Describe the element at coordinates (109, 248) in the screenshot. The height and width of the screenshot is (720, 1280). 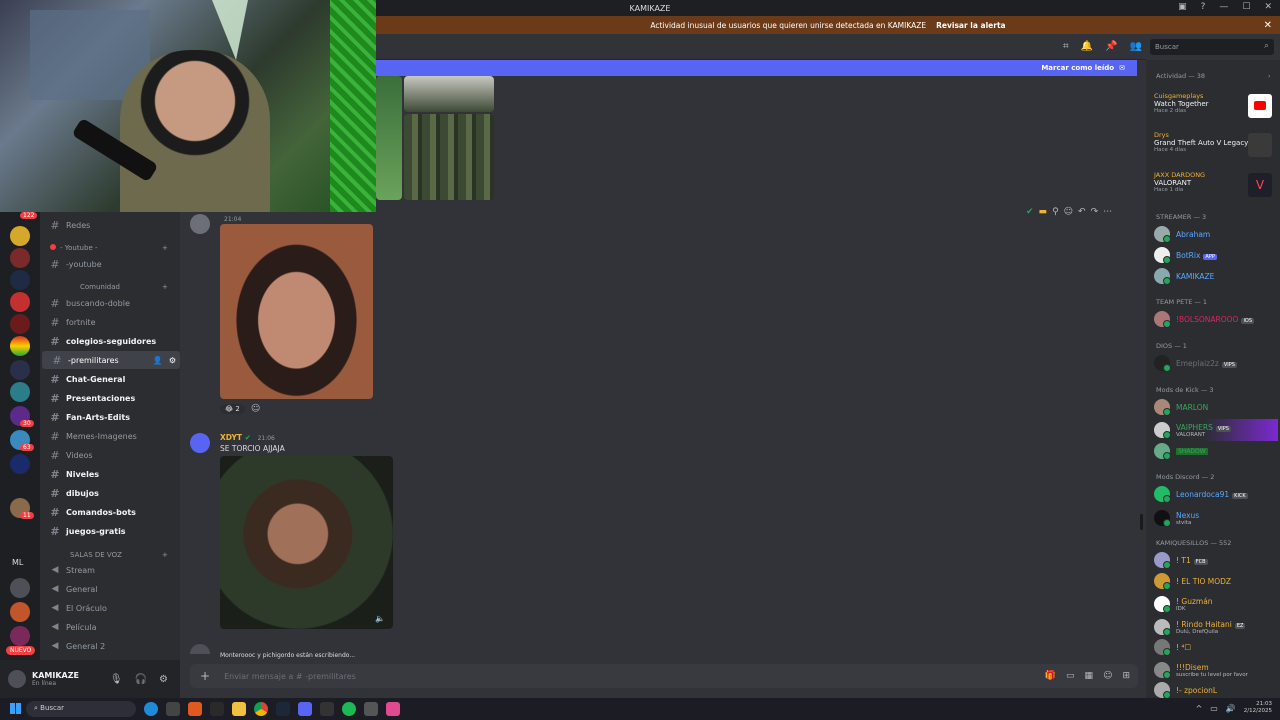
I see `category-youtube: - Youtube - +` at that location.